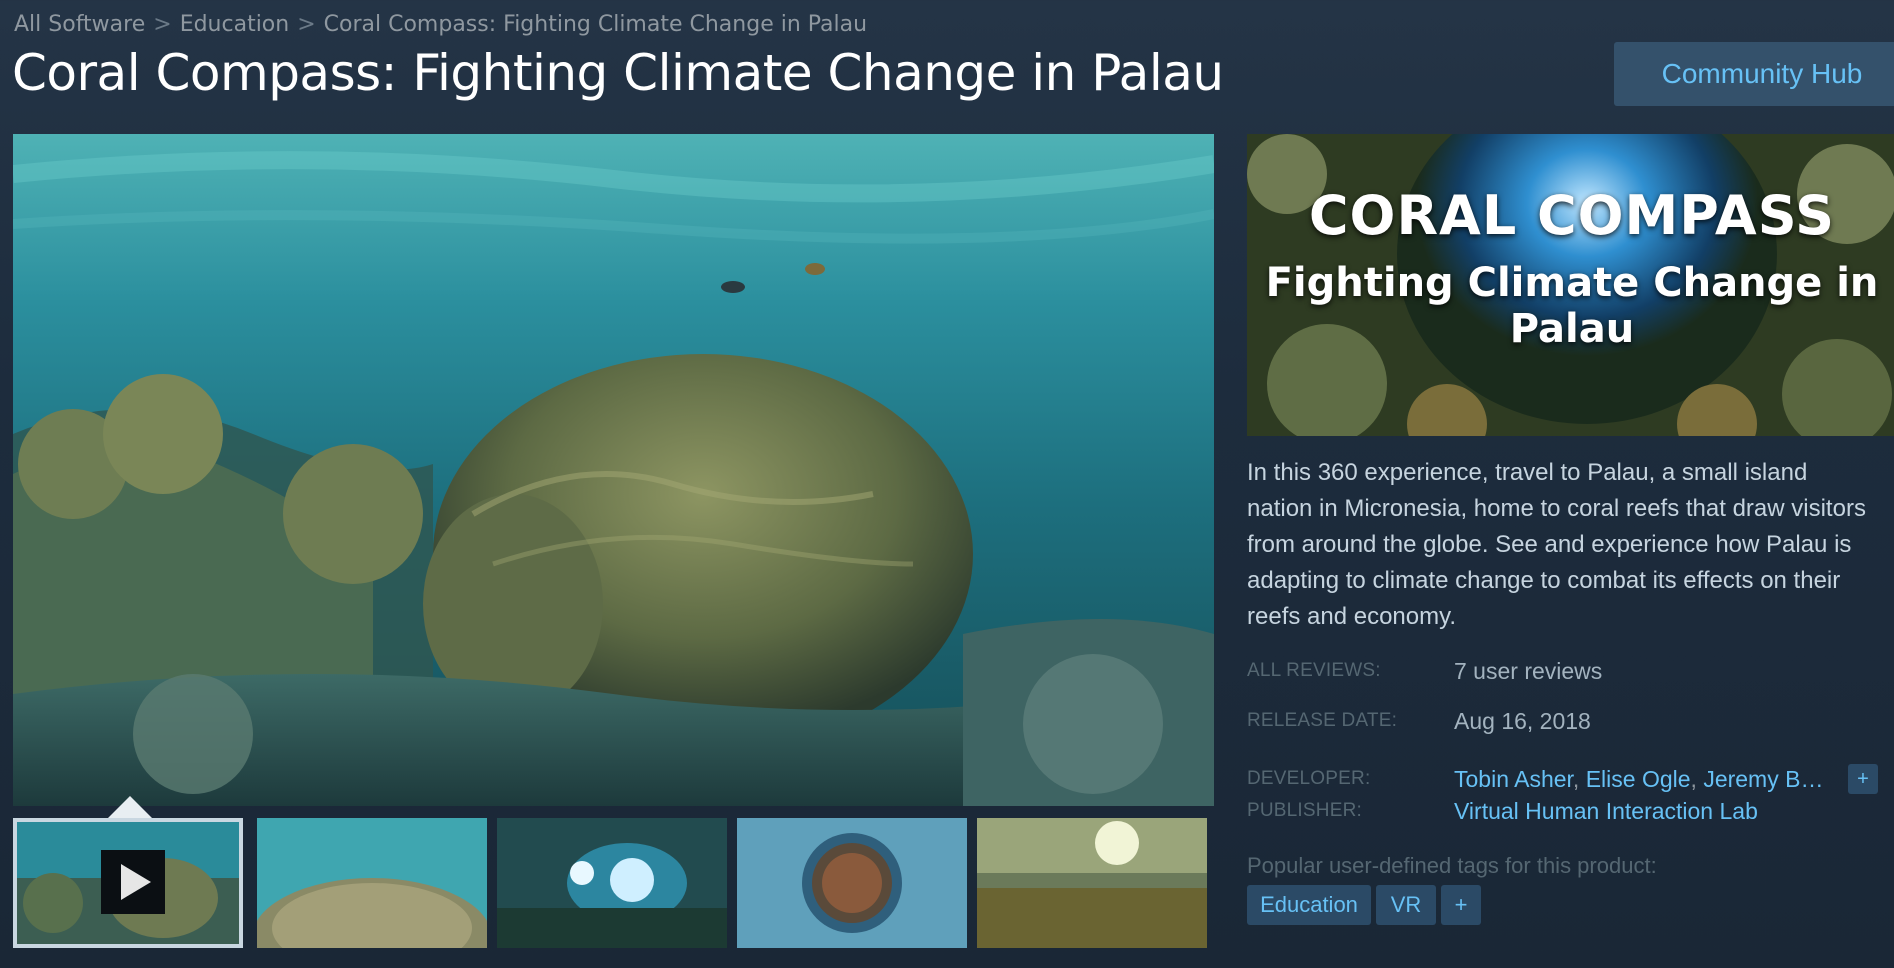 The width and height of the screenshot is (1894, 968). Describe the element at coordinates (133, 882) in the screenshot. I see `play-icon` at that location.